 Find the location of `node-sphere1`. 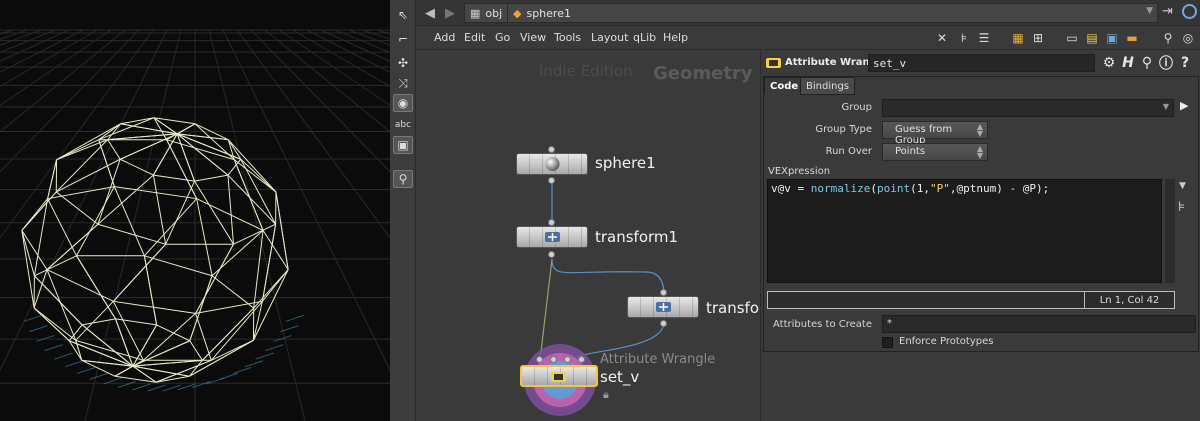

node-sphere1 is located at coordinates (552, 164).